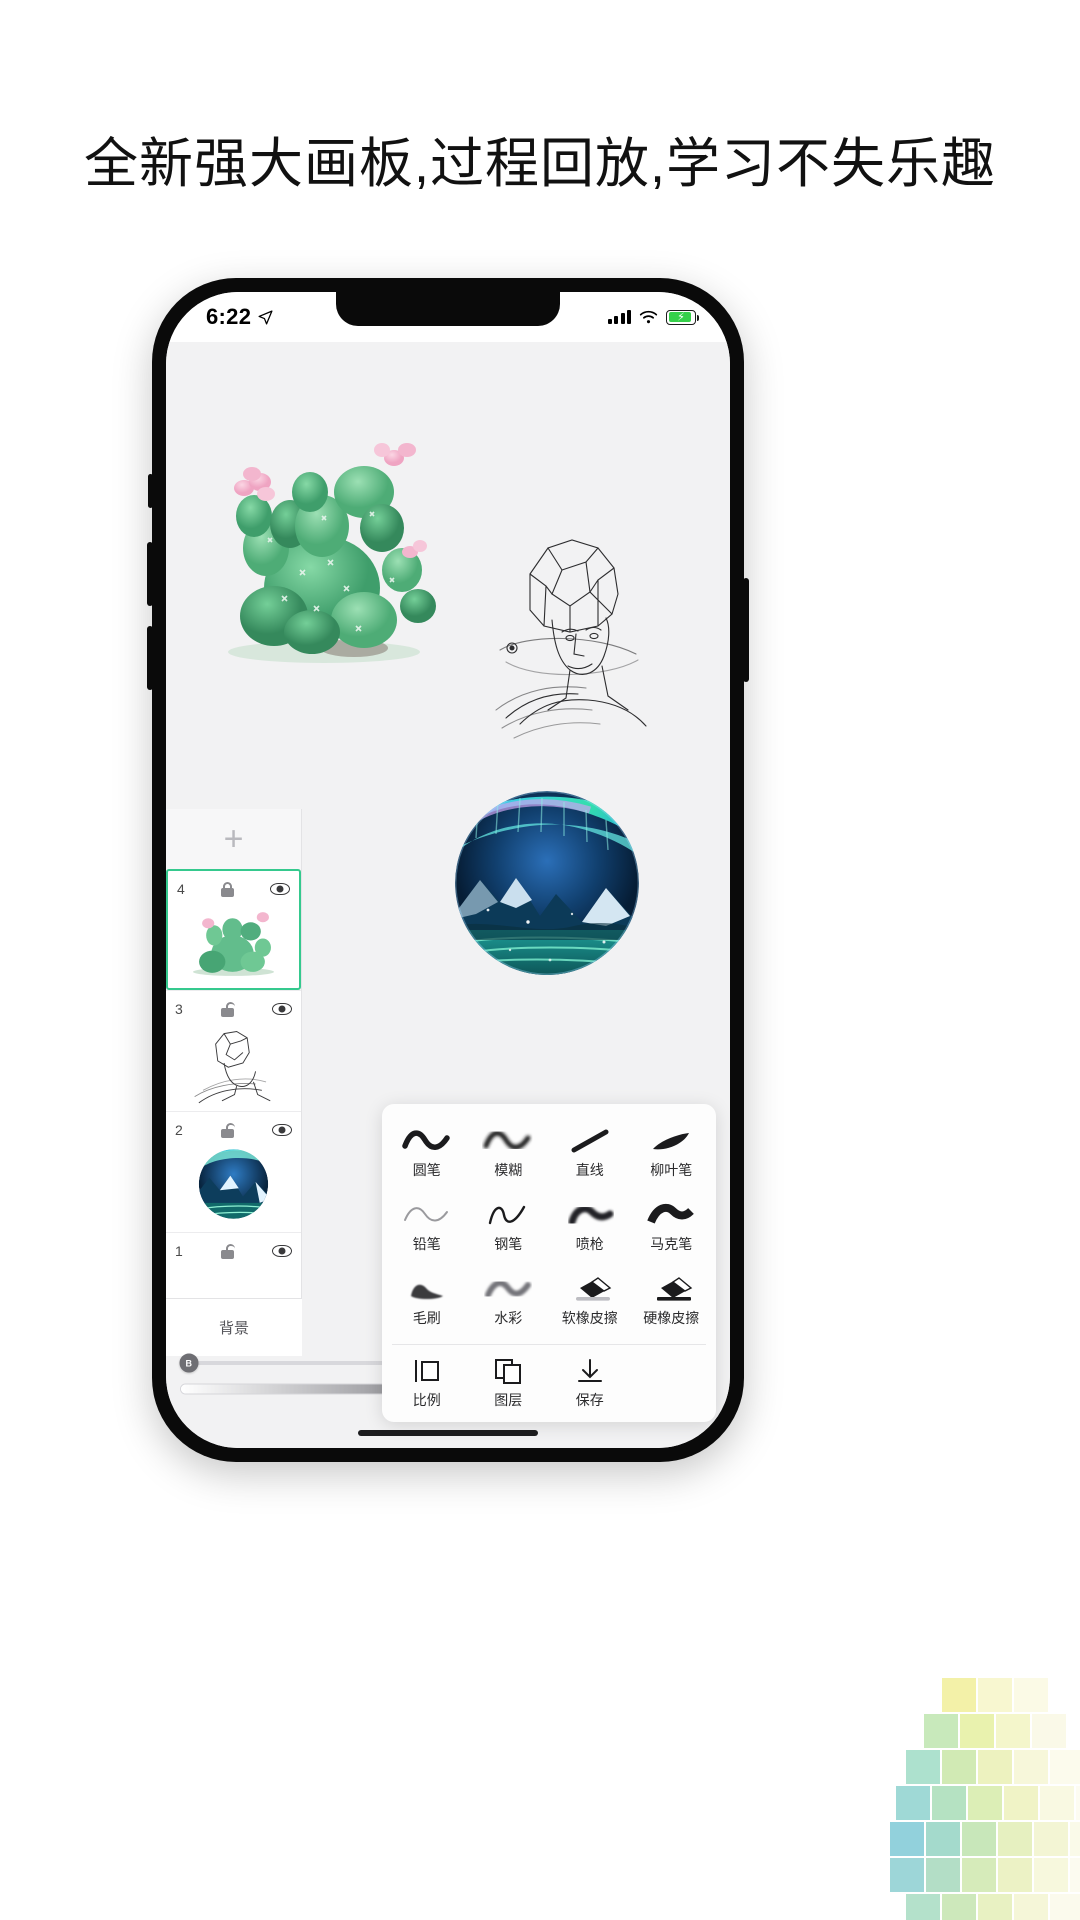  What do you see at coordinates (150, 658) in the screenshot?
I see `volume-down-button` at bounding box center [150, 658].